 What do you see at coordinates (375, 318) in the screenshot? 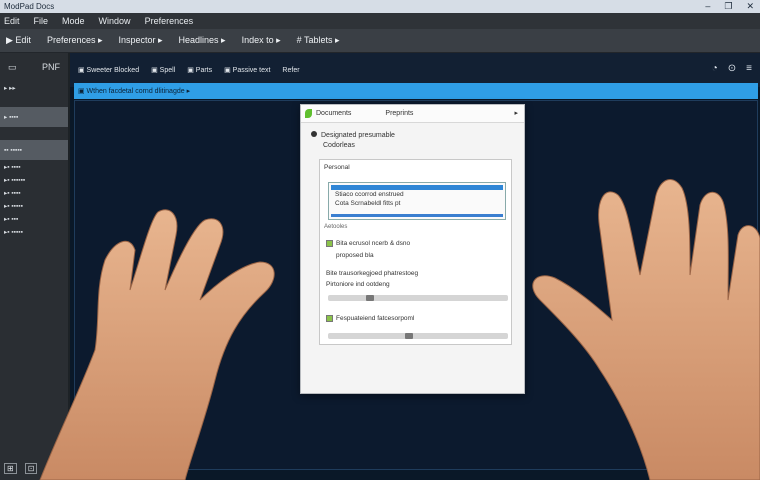
I see `option-label: Fespuateiend fatcesorpoml` at bounding box center [375, 318].